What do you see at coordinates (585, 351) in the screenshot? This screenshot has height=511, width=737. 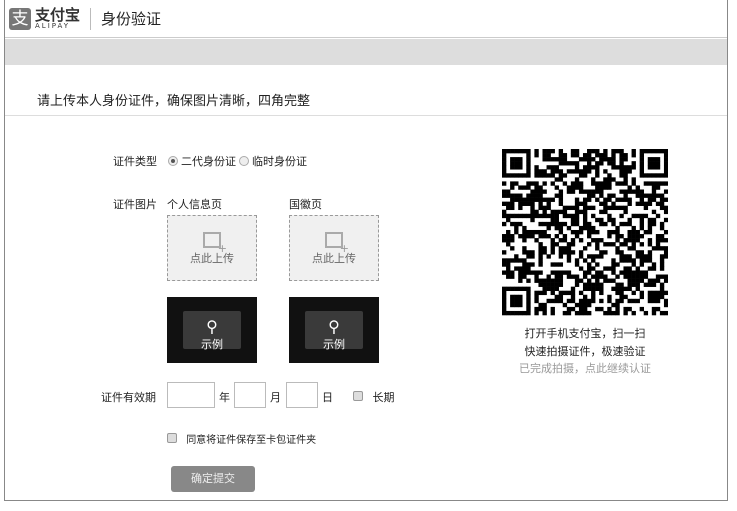 I see `qr-instruction-2: 快速拍摄证件，极速验证` at bounding box center [585, 351].